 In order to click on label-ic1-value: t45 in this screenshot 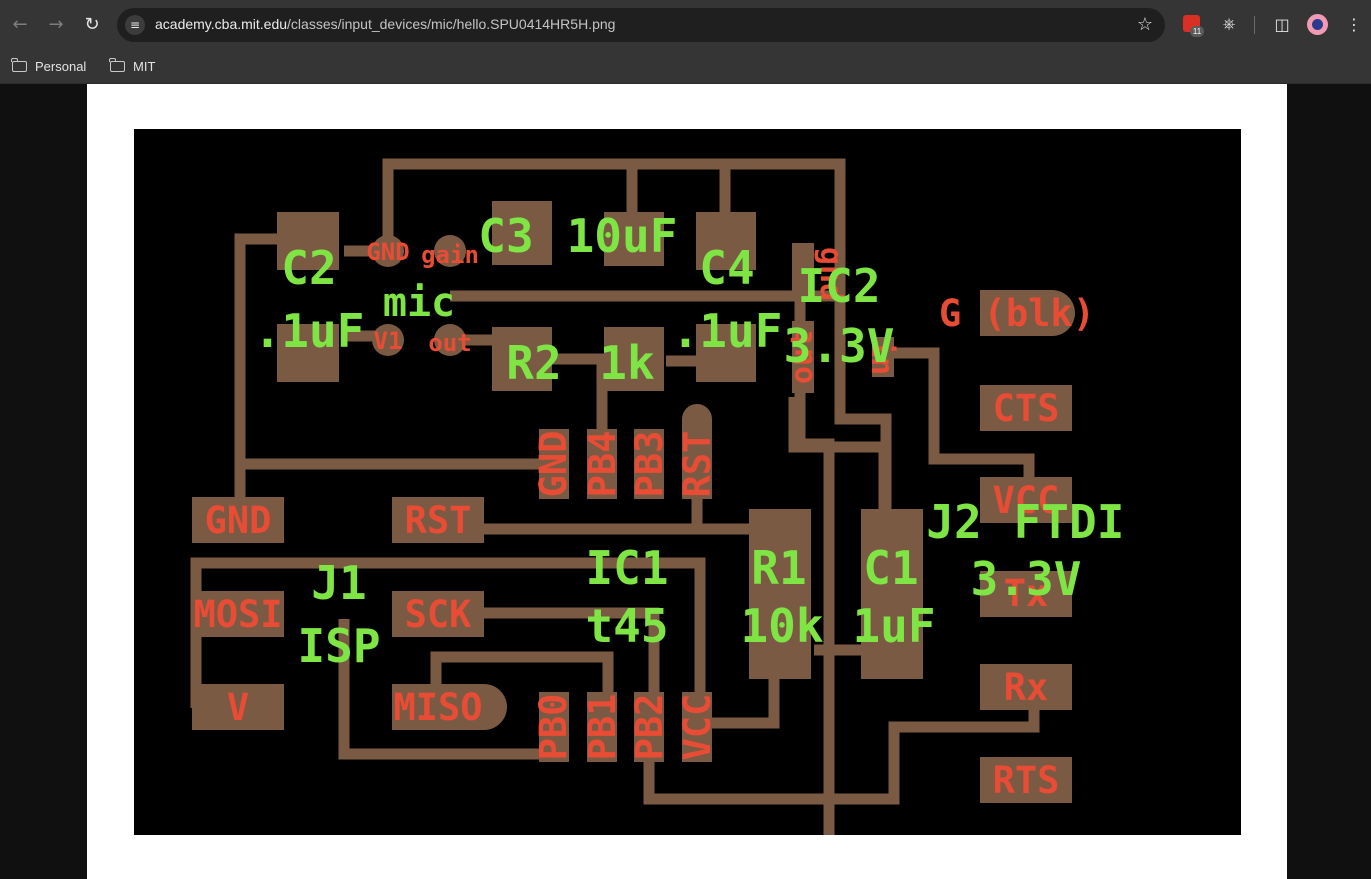, I will do `click(626, 626)`.